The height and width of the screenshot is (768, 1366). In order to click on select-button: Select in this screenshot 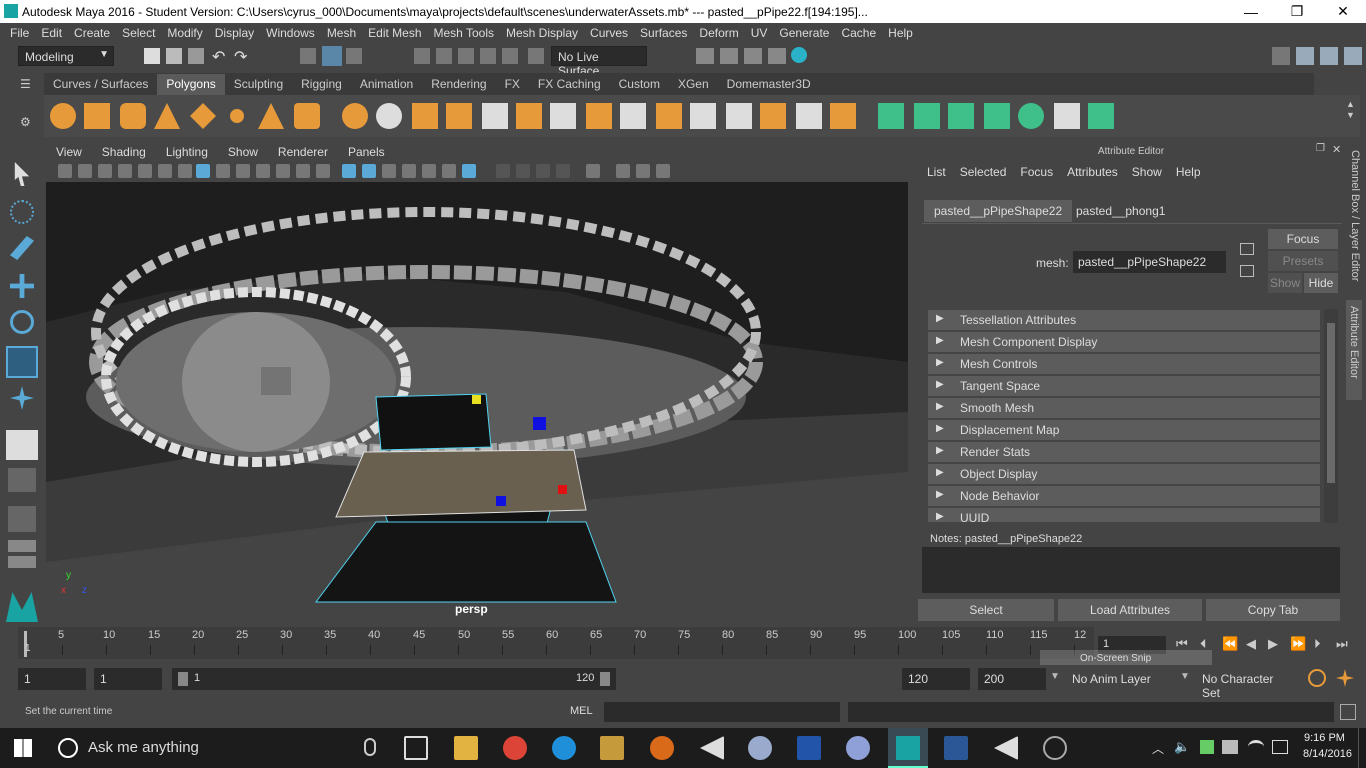, I will do `click(986, 610)`.